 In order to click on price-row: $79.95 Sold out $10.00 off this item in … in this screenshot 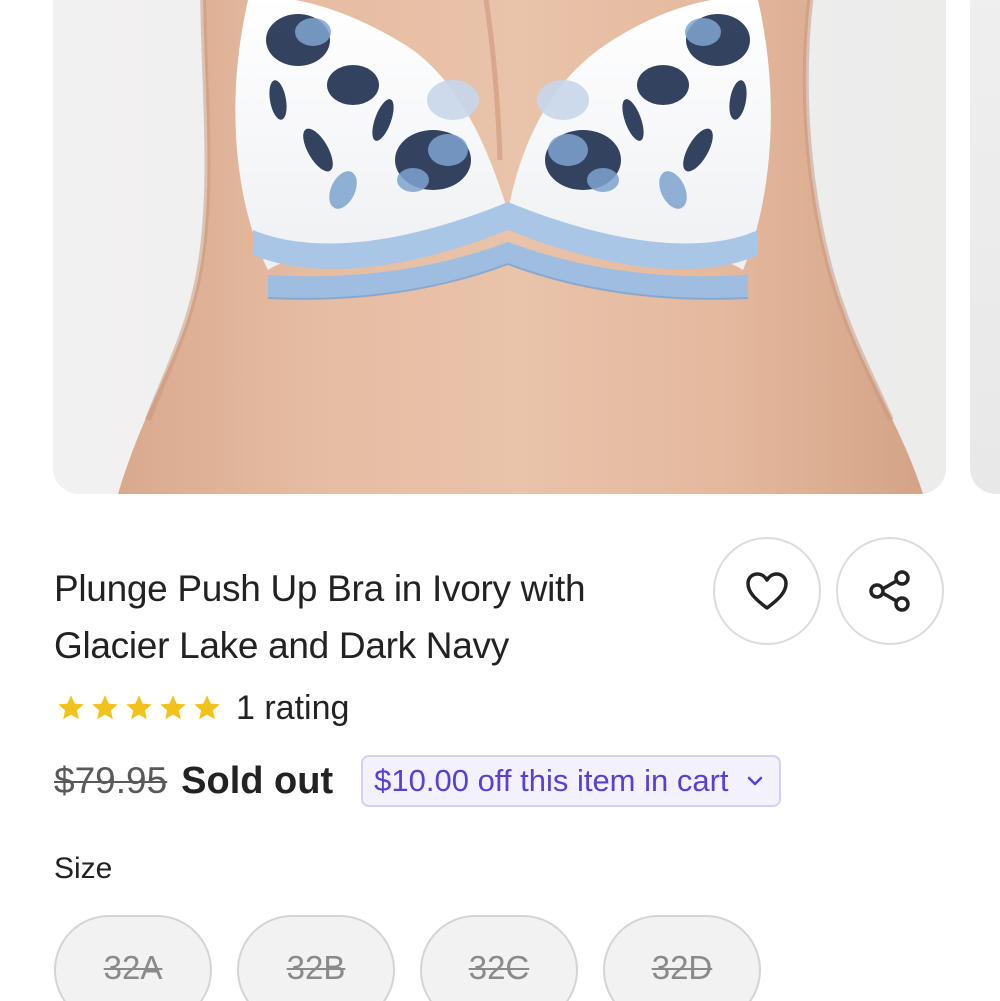, I will do `click(417, 781)`.